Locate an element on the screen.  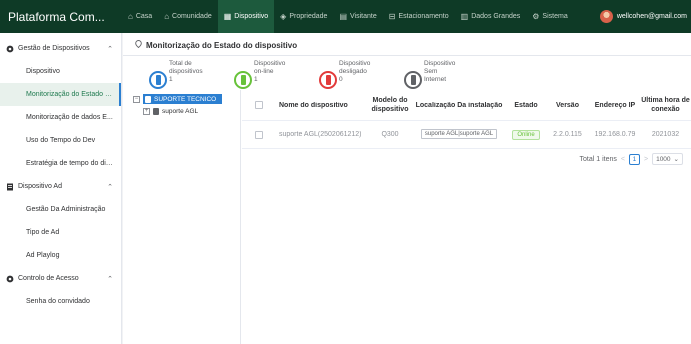
sidebar-group-dispositivo-ad: Dispositivo Ad ⌃ is located at coordinates (60, 186).